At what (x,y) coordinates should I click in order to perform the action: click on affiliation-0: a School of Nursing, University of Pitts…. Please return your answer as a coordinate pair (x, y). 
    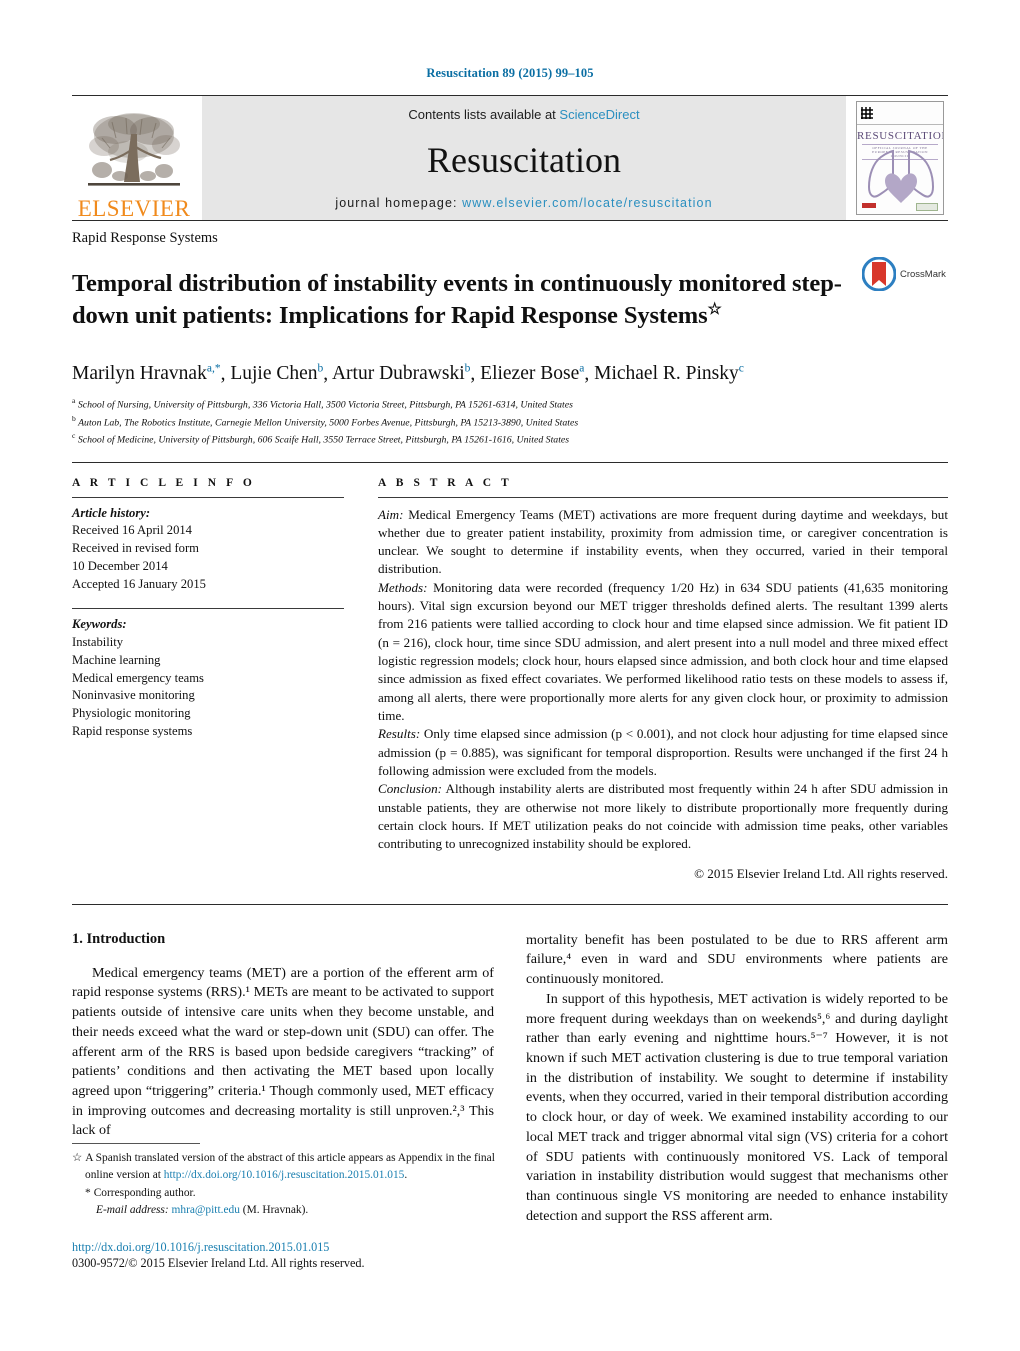
    Looking at the image, I should click on (510, 403).